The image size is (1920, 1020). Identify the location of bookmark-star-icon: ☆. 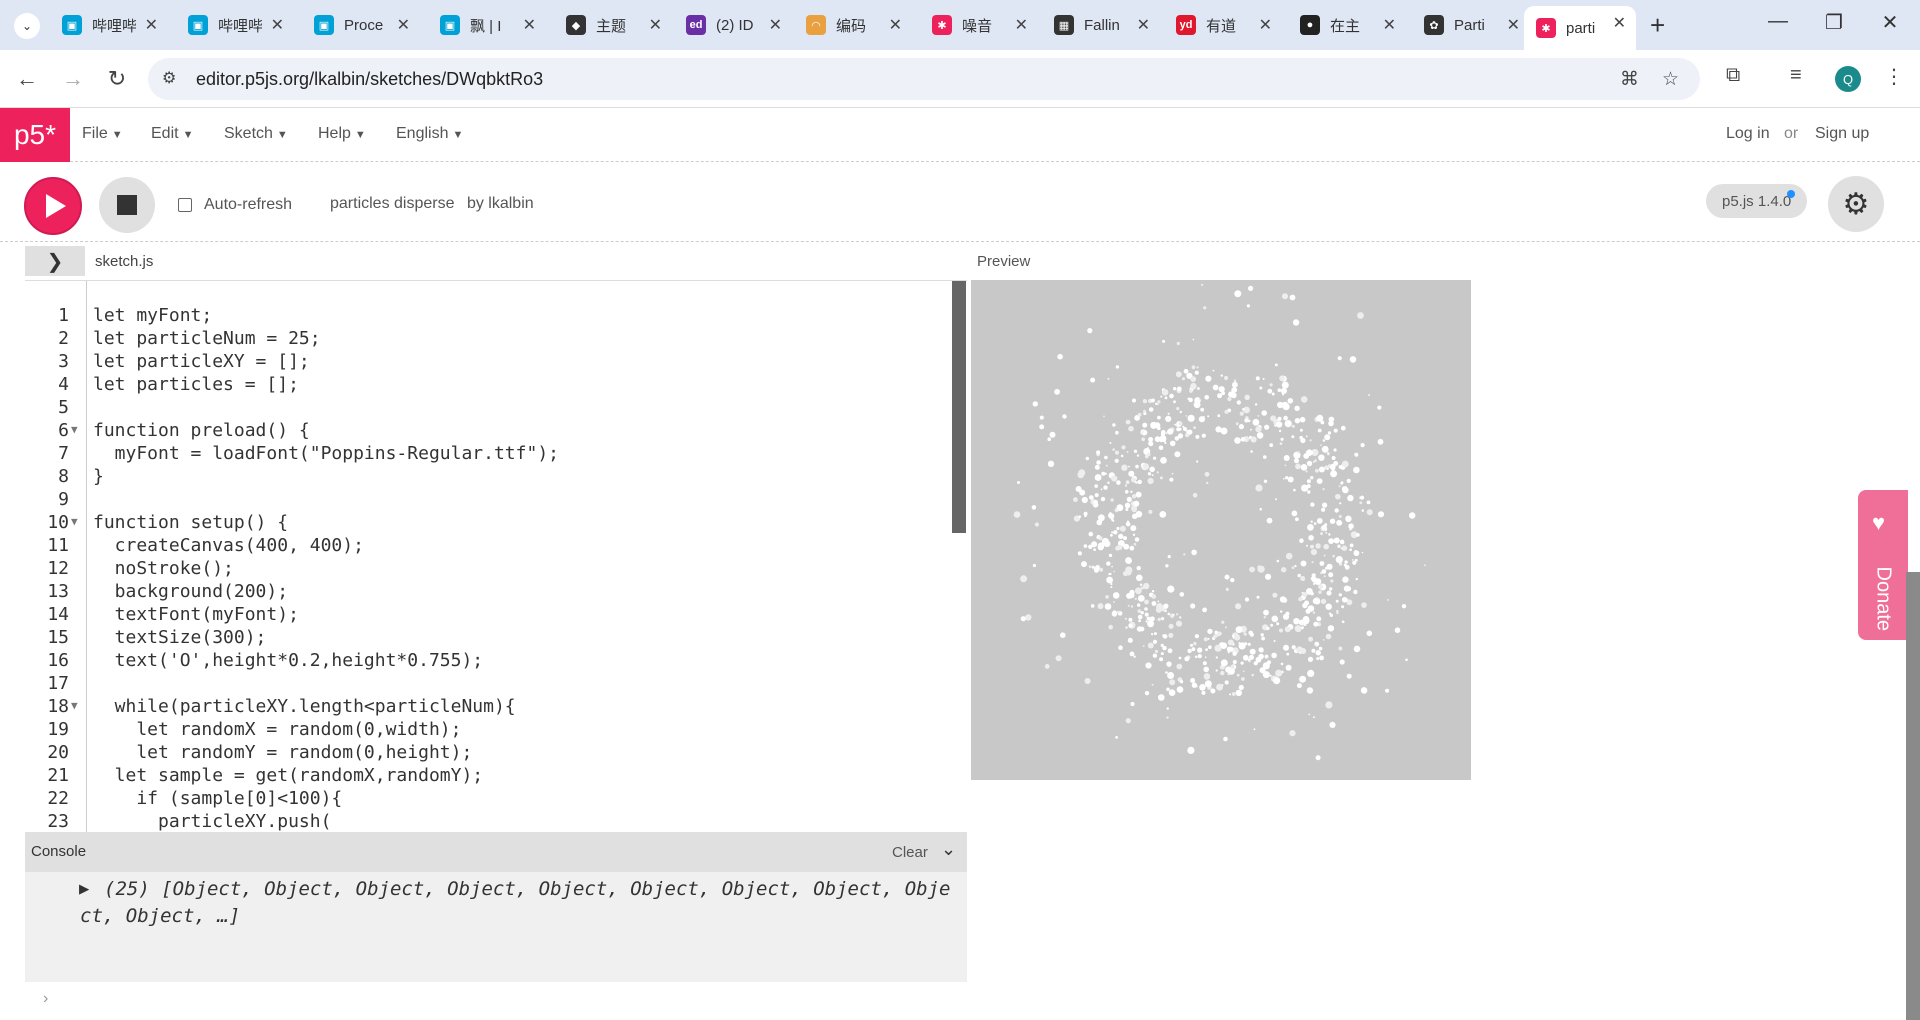
(1670, 79).